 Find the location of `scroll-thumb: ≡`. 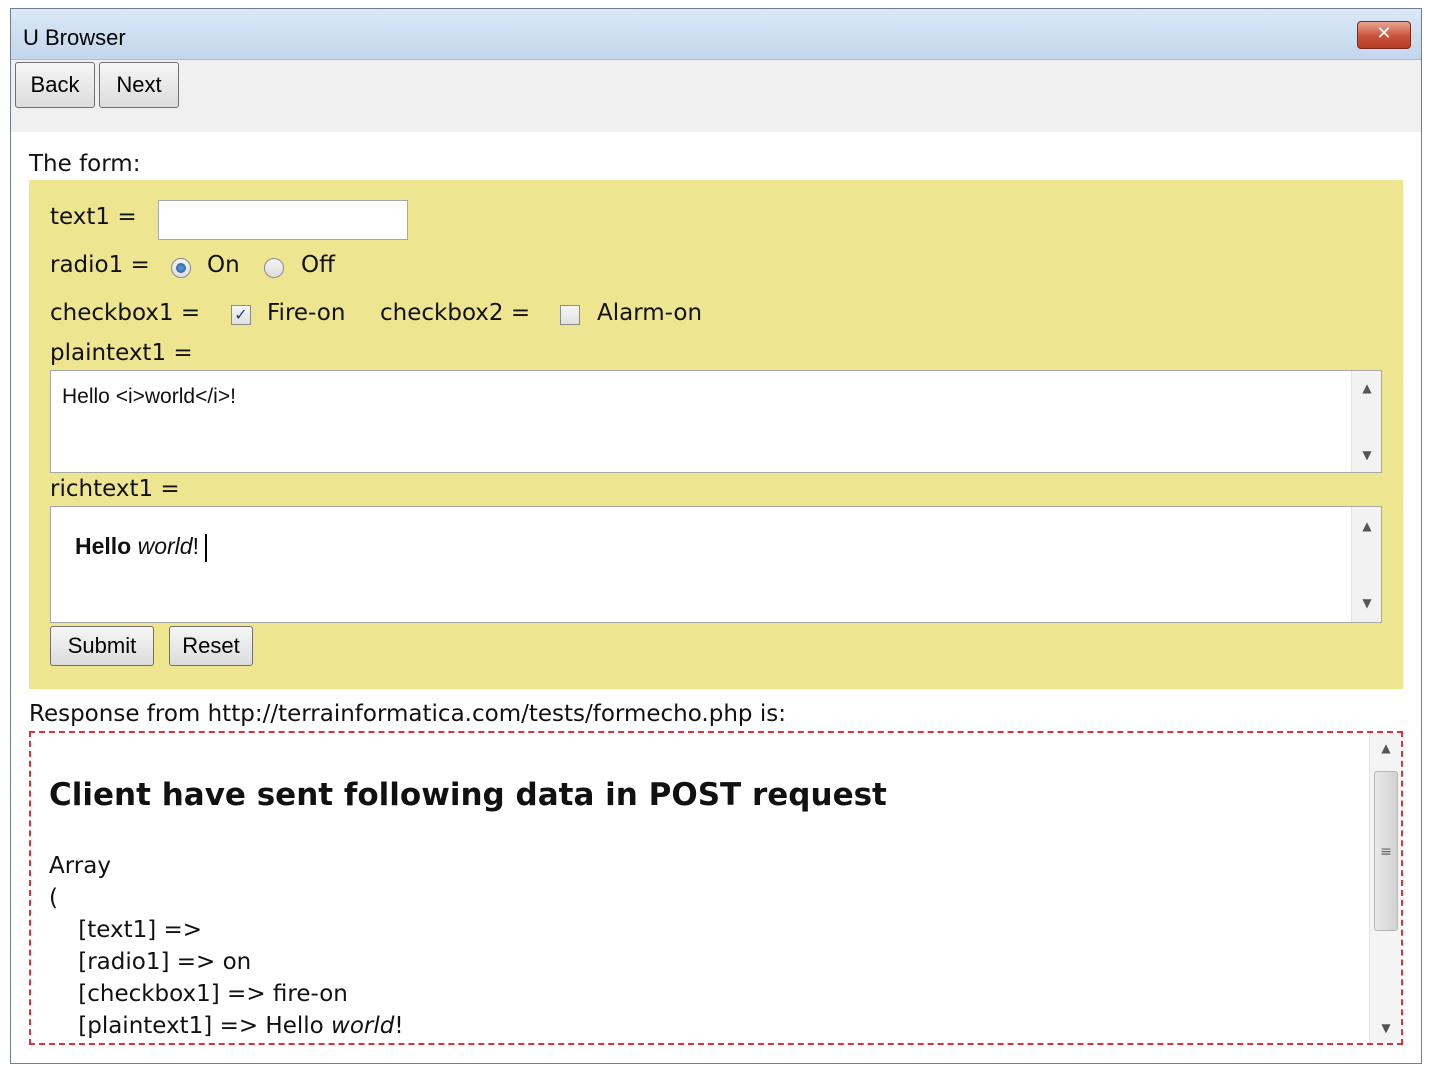

scroll-thumb: ≡ is located at coordinates (1386, 851).